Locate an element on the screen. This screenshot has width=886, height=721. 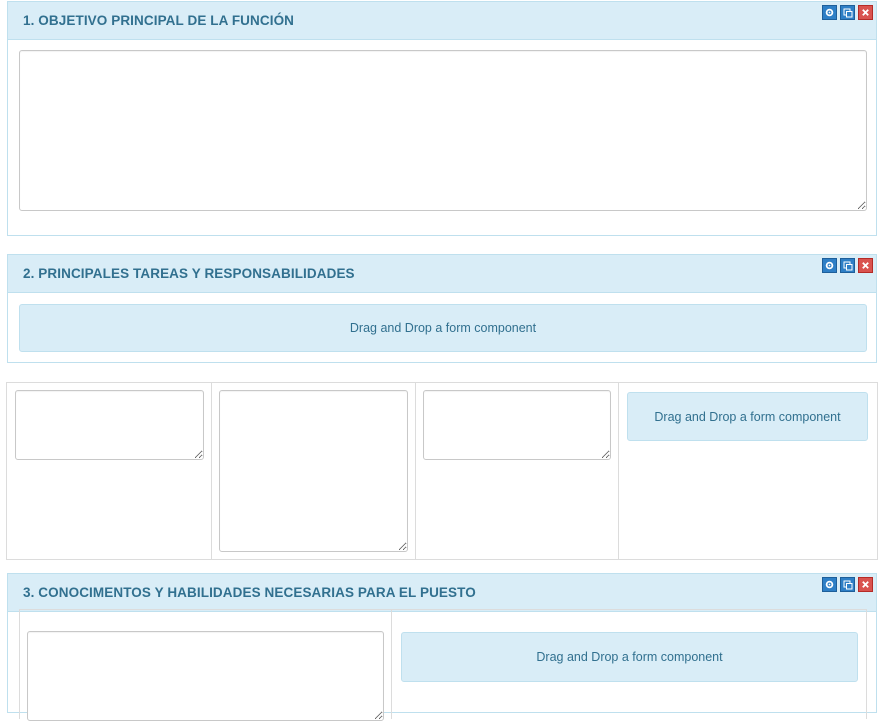
section-1-title: 1. OBJETIVO PRINCIPAL DE LA FUNCIÓN is located at coordinates (159, 20).